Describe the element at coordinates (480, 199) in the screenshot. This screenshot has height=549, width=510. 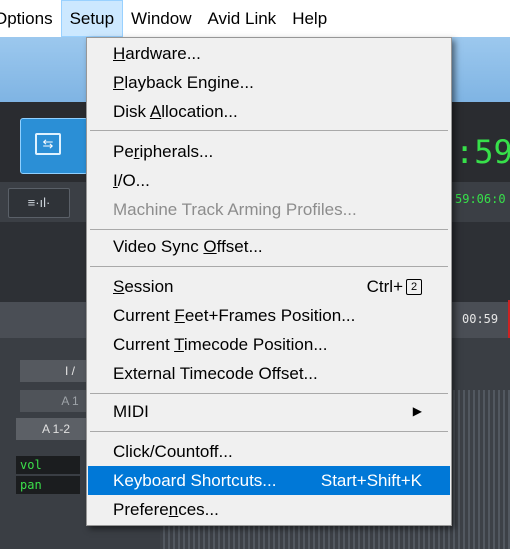
I see `sub-counter: 59:06:0` at that location.